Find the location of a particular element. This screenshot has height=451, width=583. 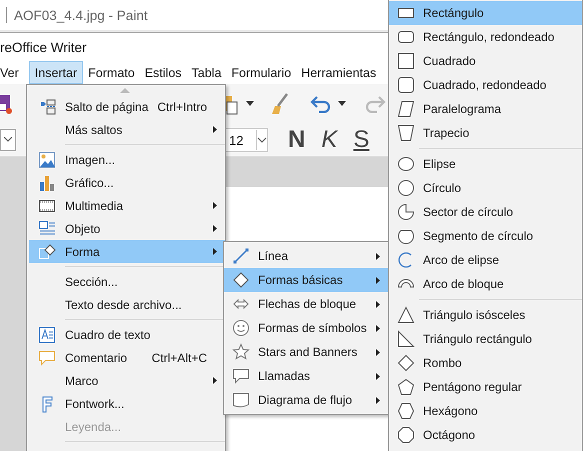

menu-item: Triángulo isósceles is located at coordinates (485, 315).